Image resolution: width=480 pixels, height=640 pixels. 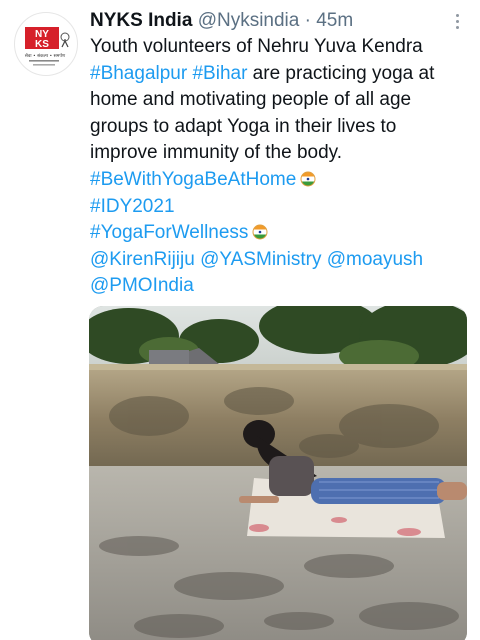 I want to click on hashtag-bewithyogabeathome: #BeWithYogaBeAtHome, so click(x=193, y=179).